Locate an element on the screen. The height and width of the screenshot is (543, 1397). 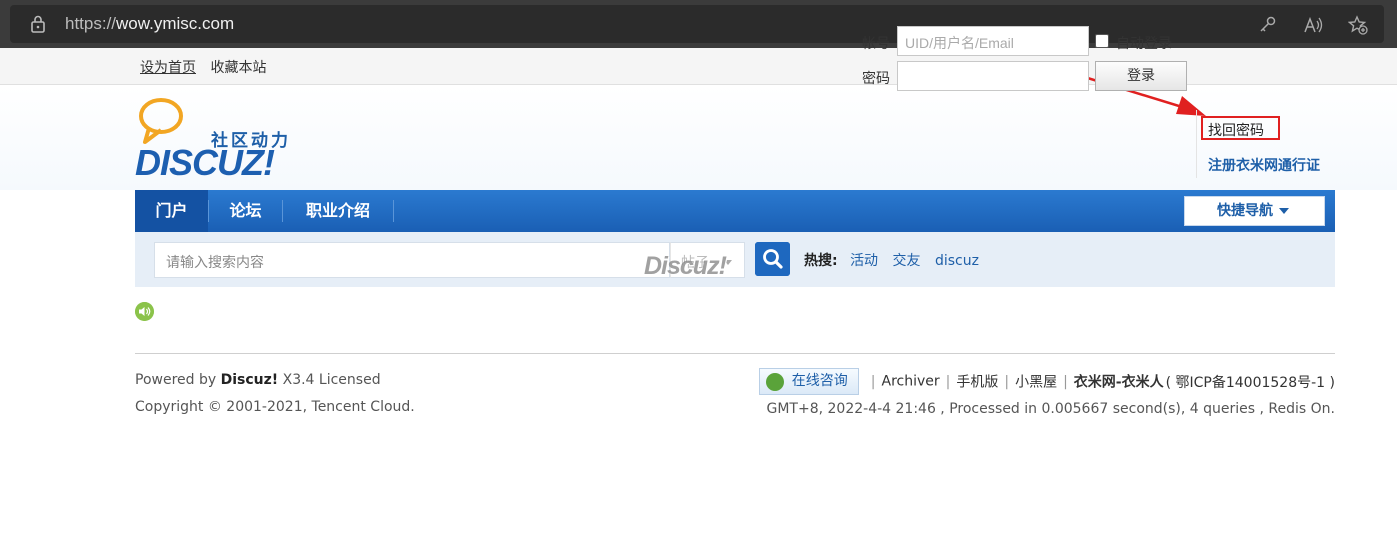
consult-label: 在线咨询 is located at coordinates (819, 381).